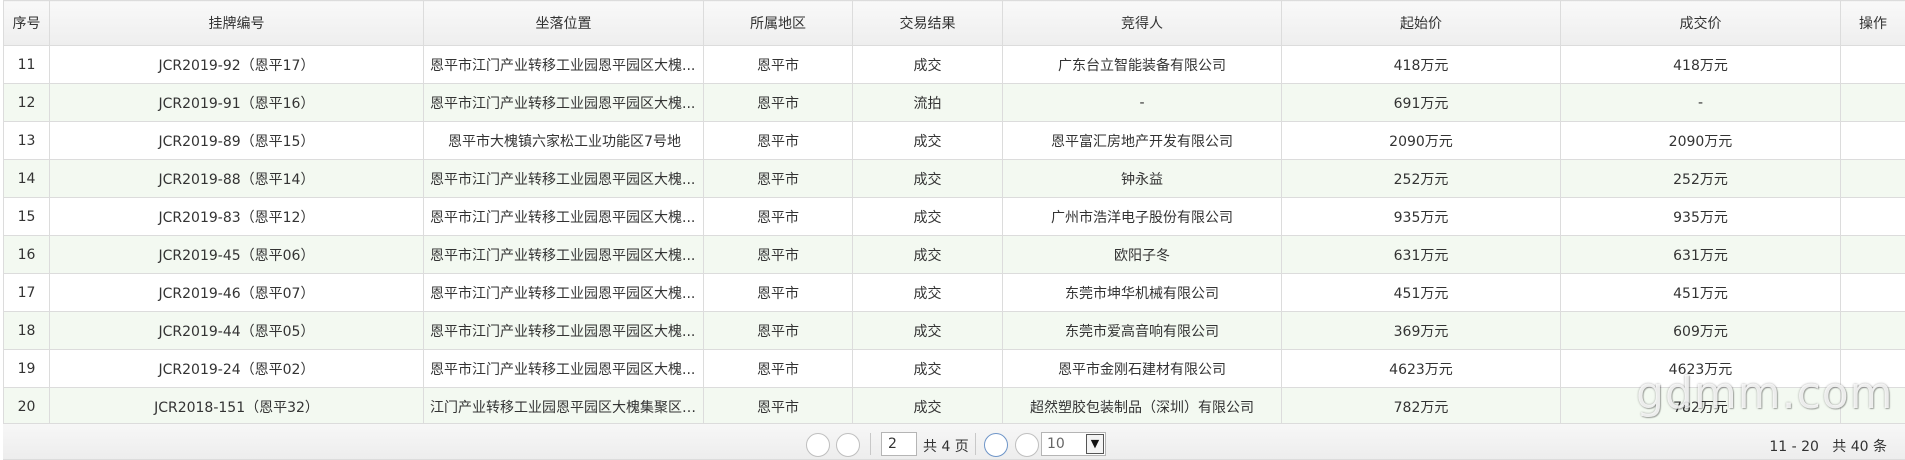  I want to click on row-number: 17, so click(27, 293).